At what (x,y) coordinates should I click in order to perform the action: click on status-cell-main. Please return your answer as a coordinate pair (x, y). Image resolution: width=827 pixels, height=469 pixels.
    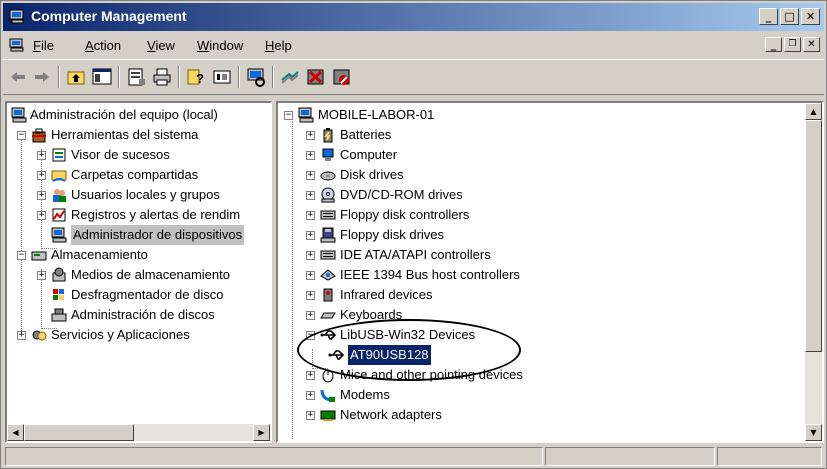
    Looking at the image, I should click on (274, 456).